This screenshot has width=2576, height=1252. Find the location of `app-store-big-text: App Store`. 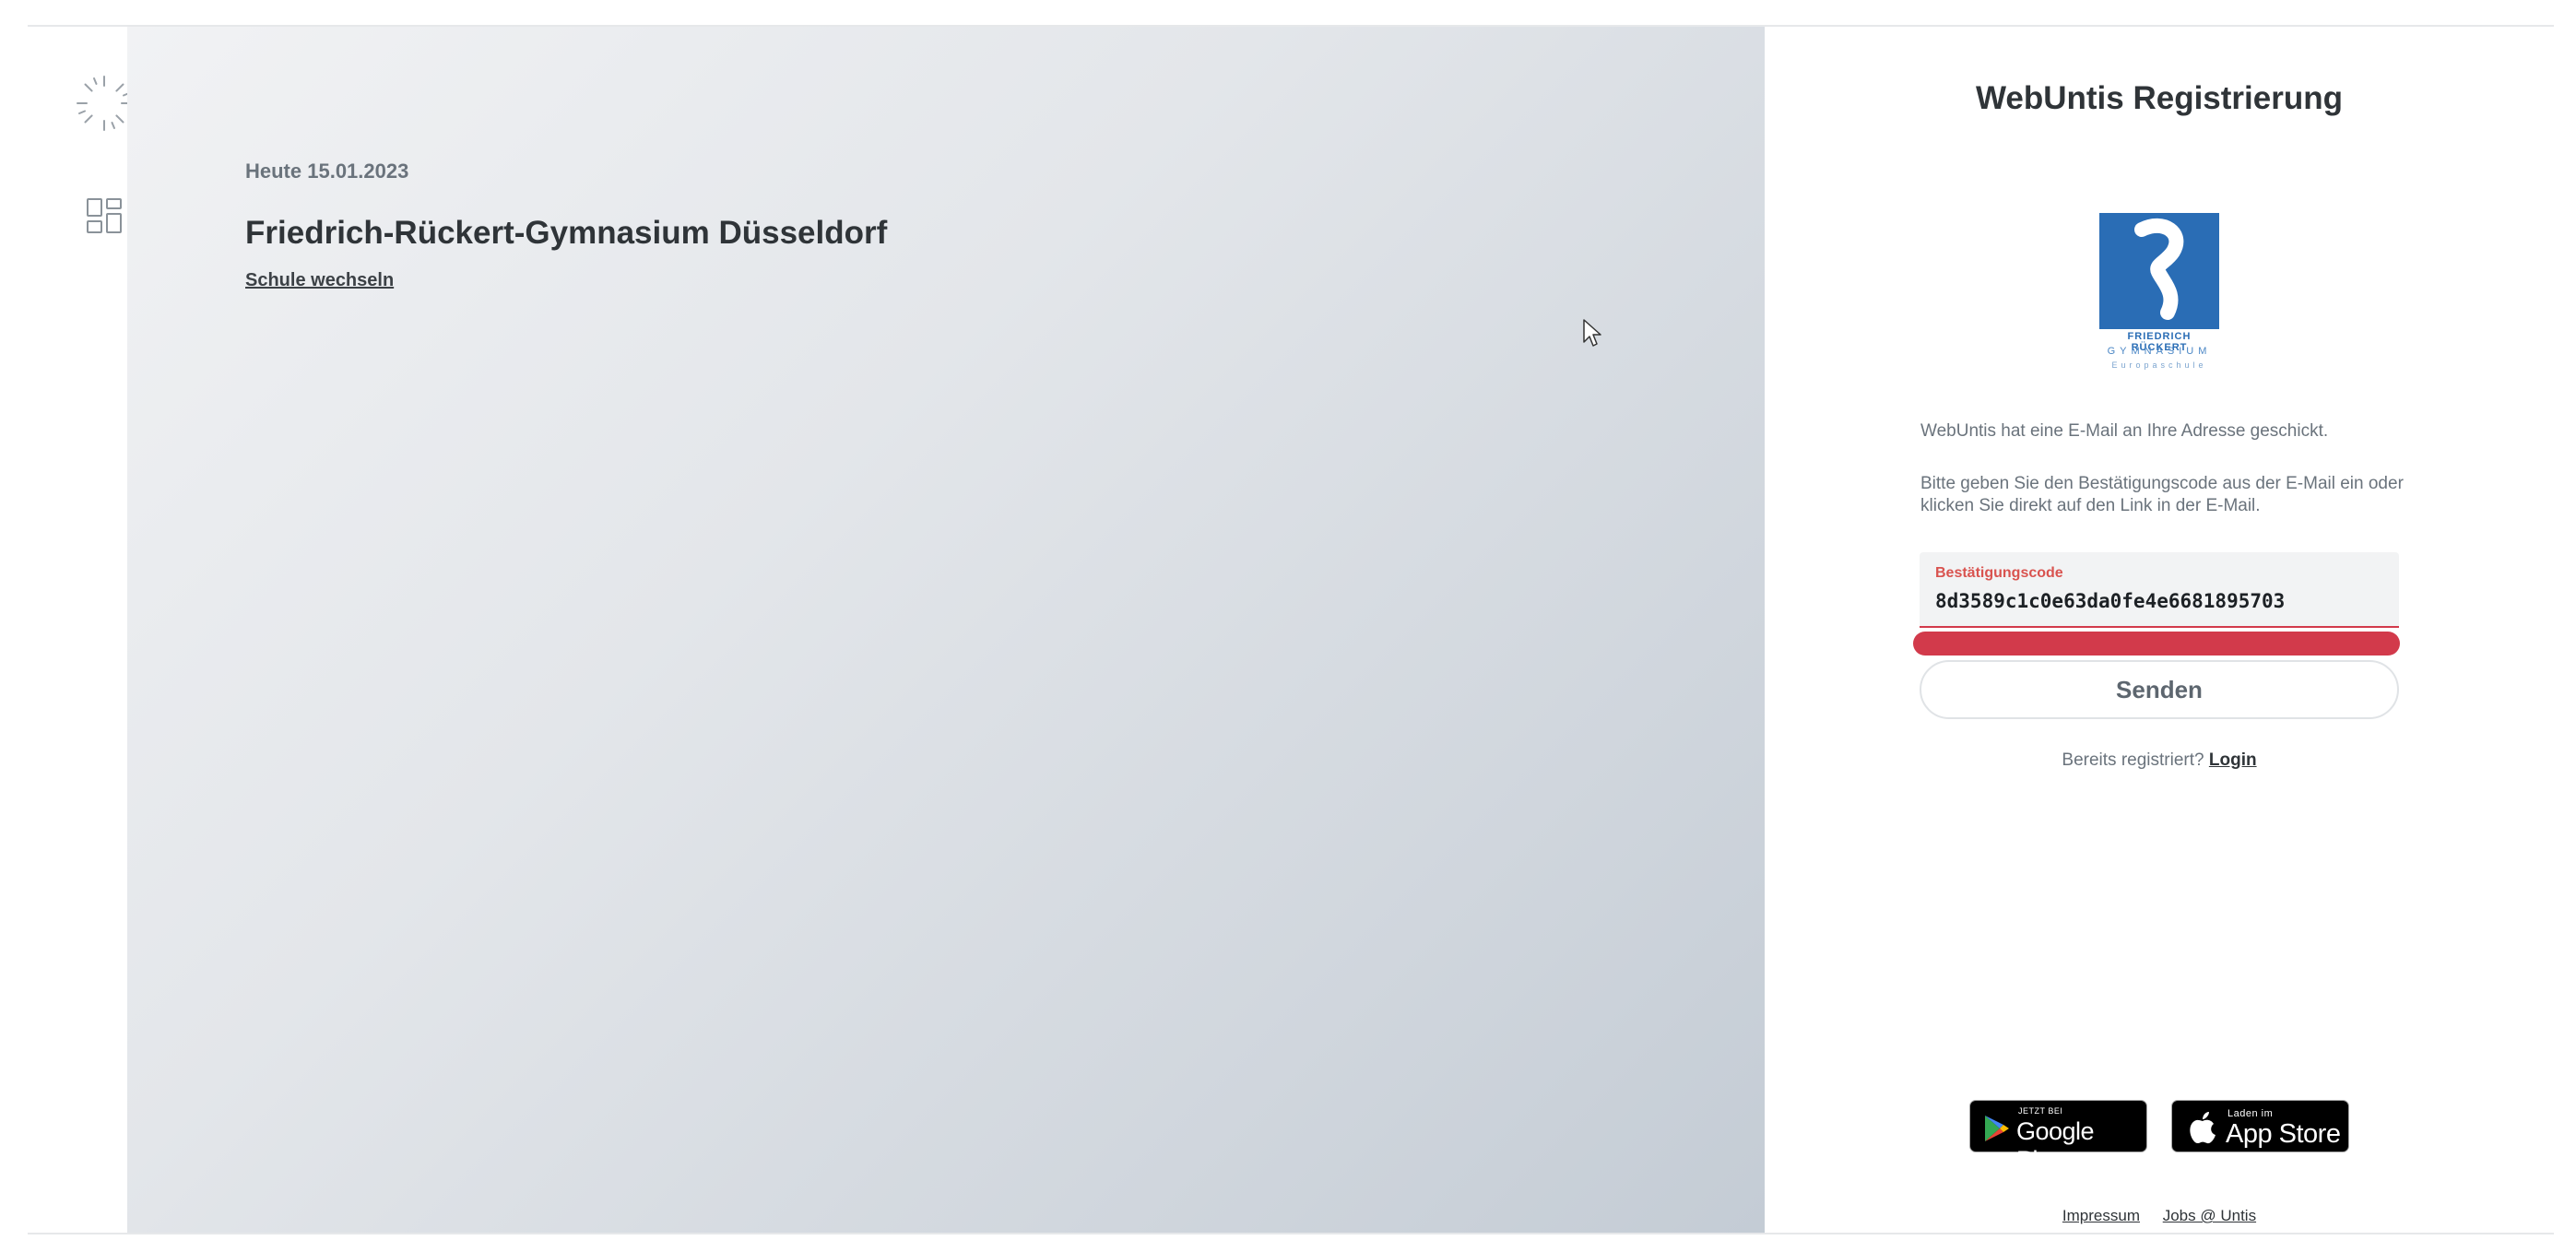

app-store-big-text: App Store is located at coordinates (2283, 1134).